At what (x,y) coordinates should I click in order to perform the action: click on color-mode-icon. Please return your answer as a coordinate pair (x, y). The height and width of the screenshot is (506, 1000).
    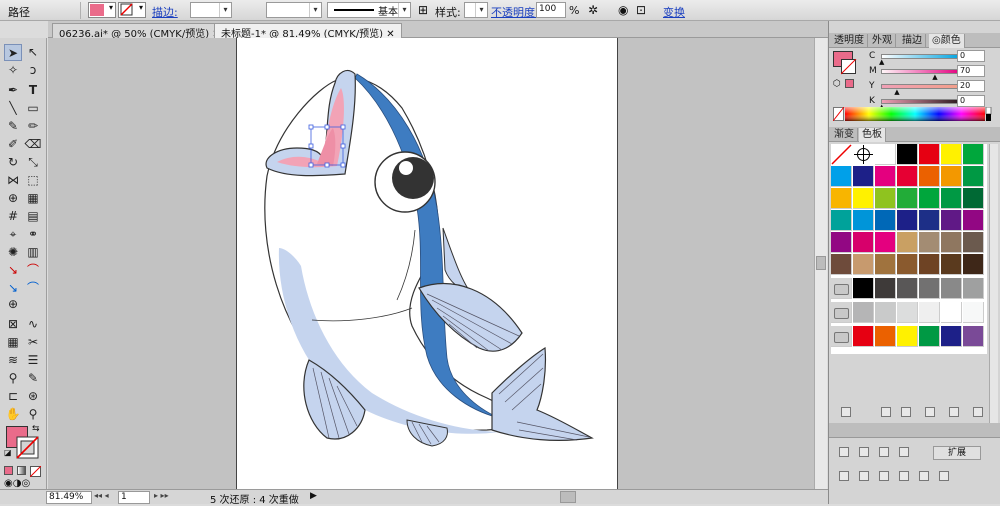
    Looking at the image, I should click on (8, 470).